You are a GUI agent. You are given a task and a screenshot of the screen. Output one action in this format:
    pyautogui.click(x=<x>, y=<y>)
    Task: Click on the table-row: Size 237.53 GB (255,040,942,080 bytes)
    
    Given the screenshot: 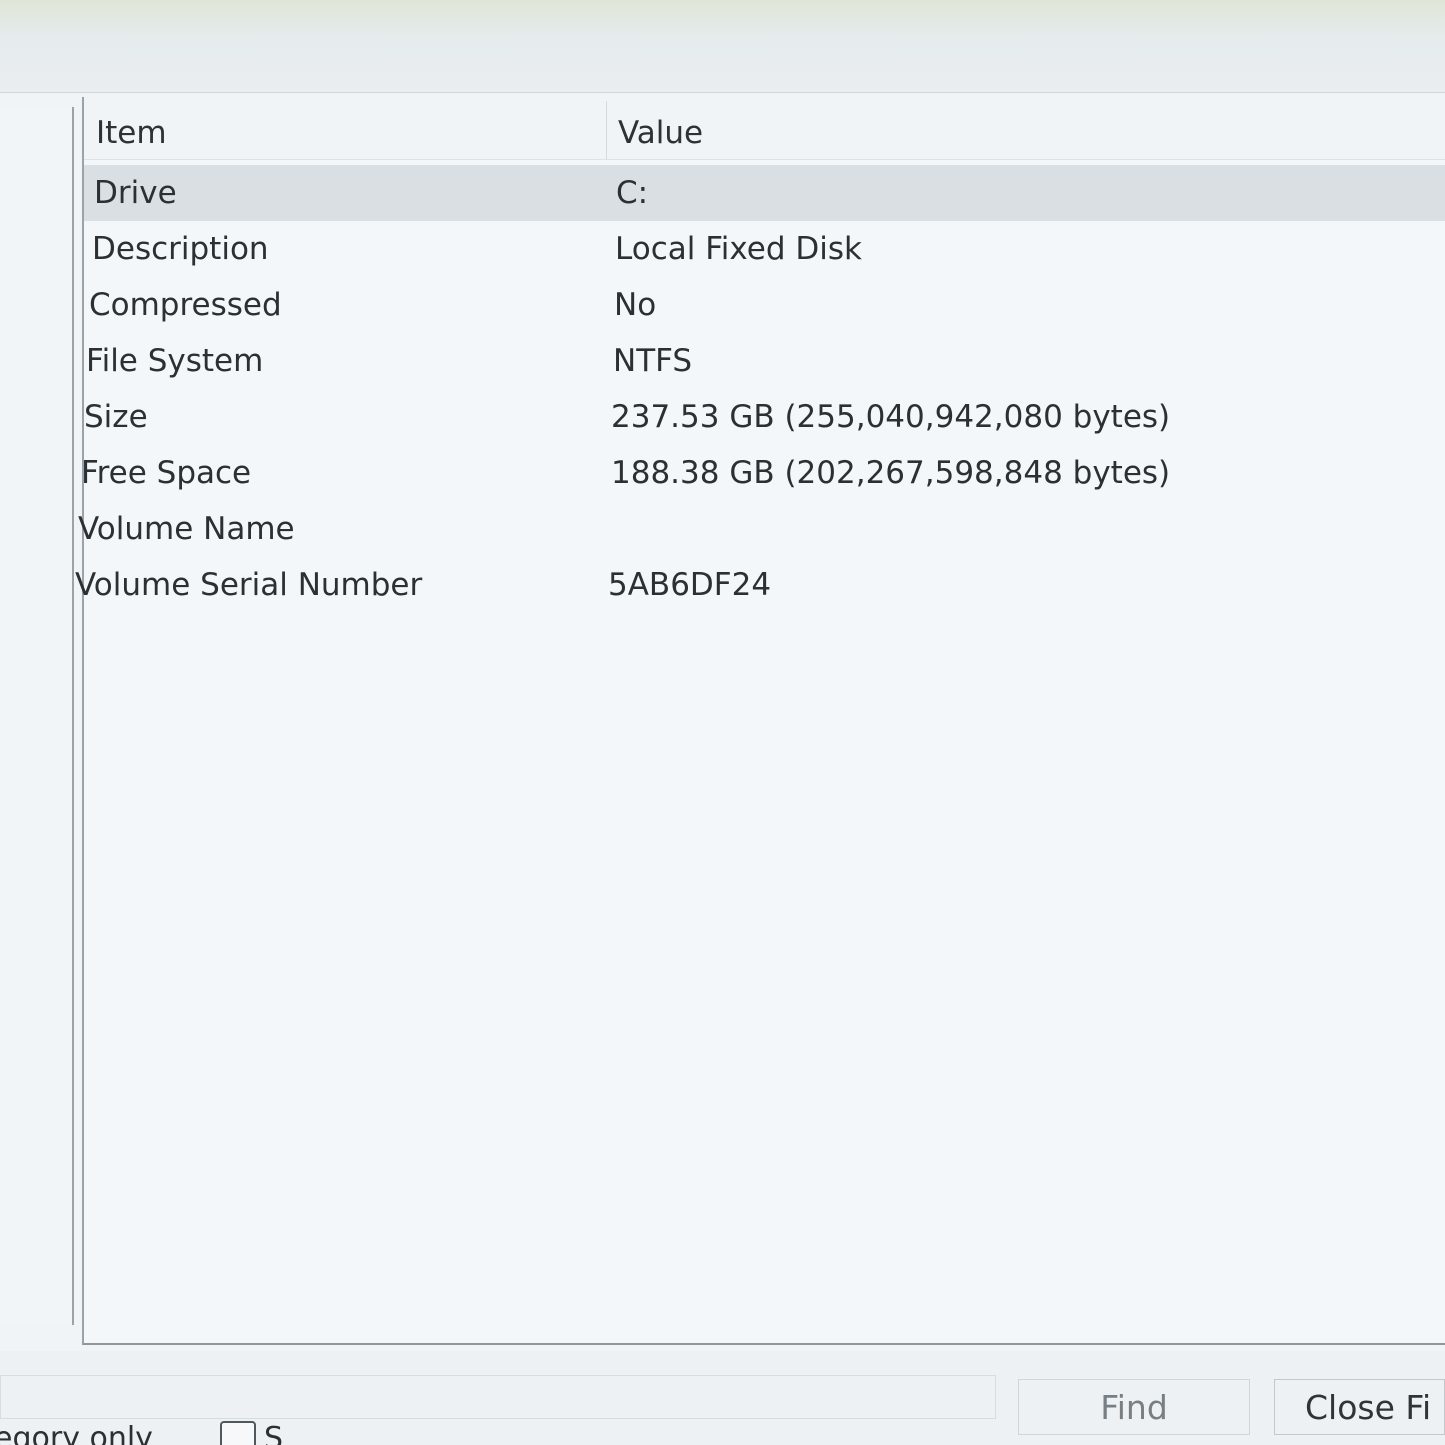 What is the action you would take?
    pyautogui.click(x=764, y=417)
    